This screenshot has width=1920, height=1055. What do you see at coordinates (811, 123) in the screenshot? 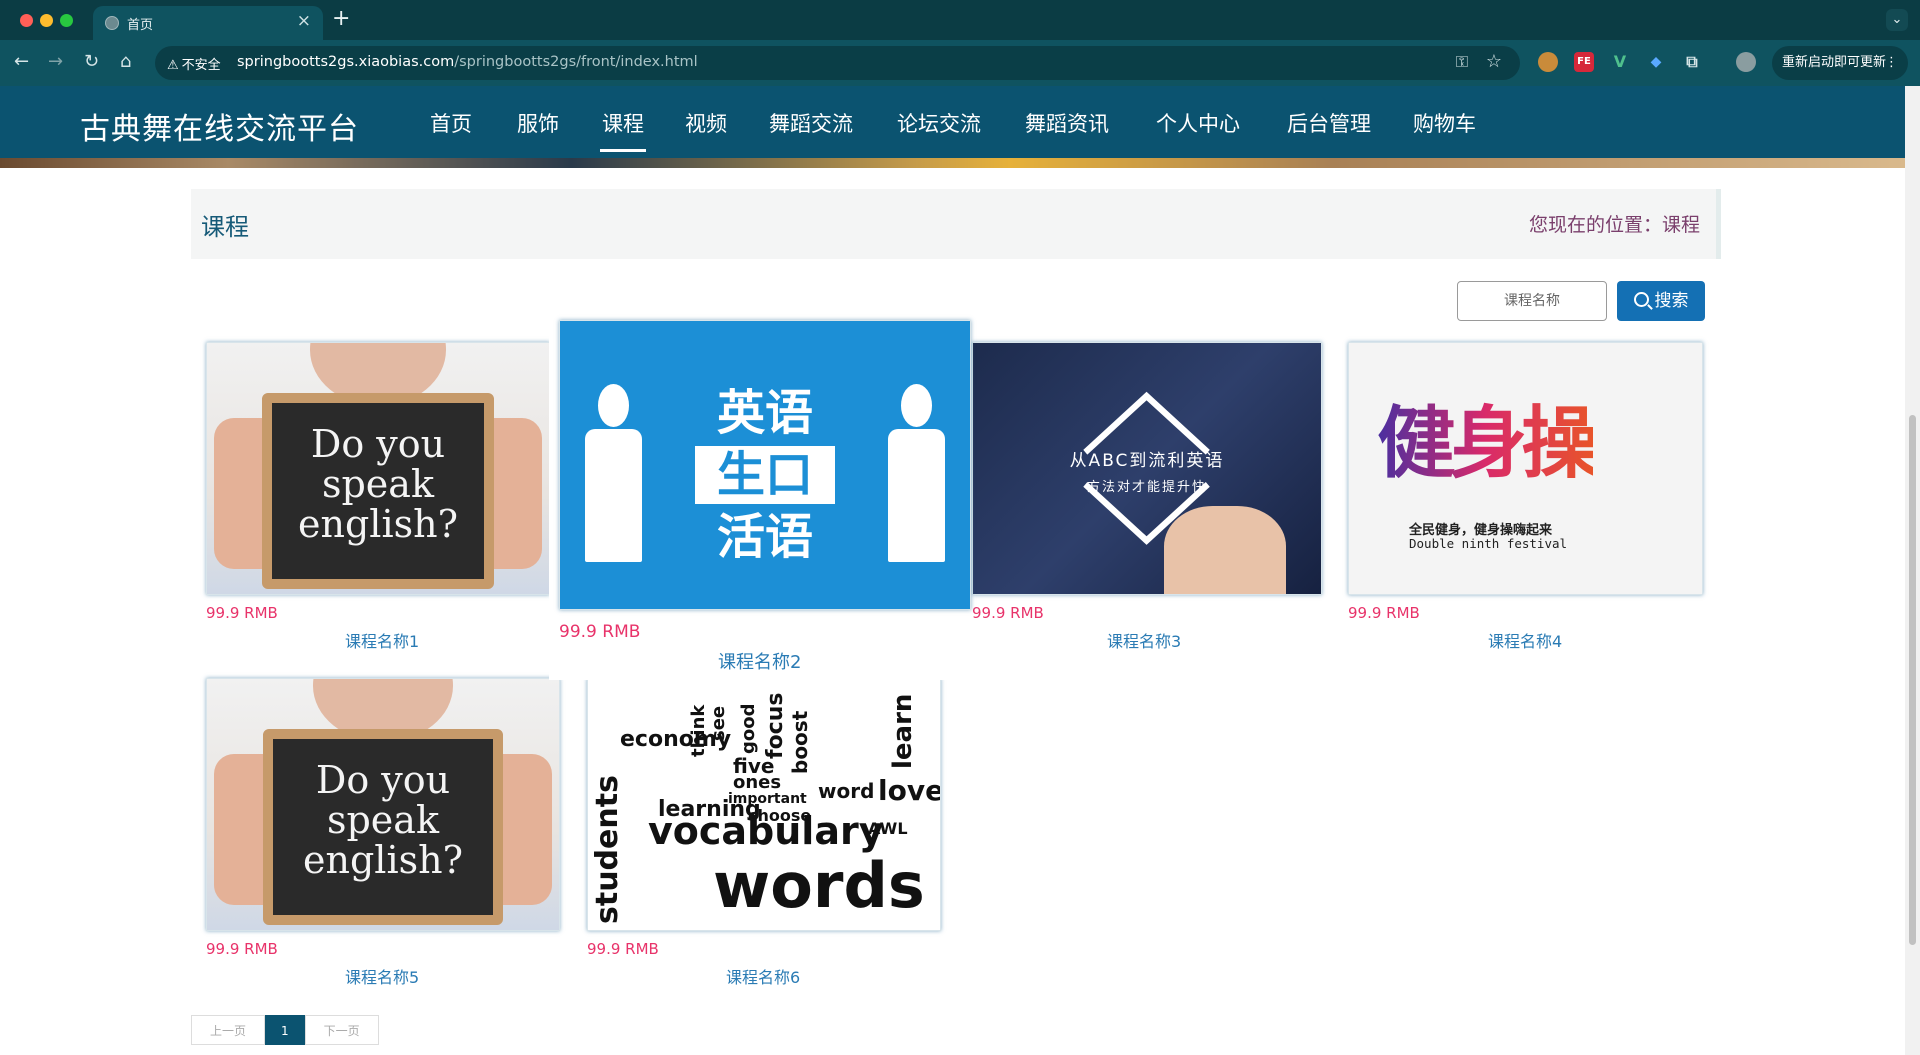
I see `nav-dance-exchange: 舞蹈交流` at bounding box center [811, 123].